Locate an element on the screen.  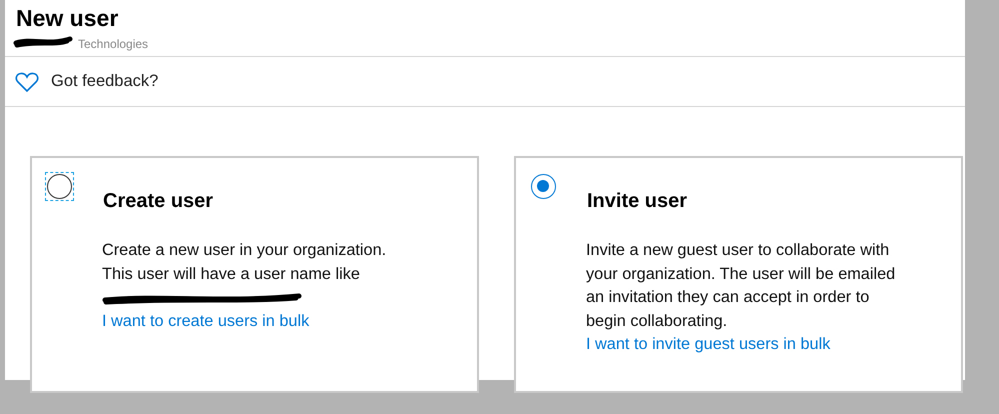
option-description: Invite a new guest user to collaborate with your organization. The user will be emailed an invitation they can accept in order to begin collaborating. is located at coordinates (741, 286).